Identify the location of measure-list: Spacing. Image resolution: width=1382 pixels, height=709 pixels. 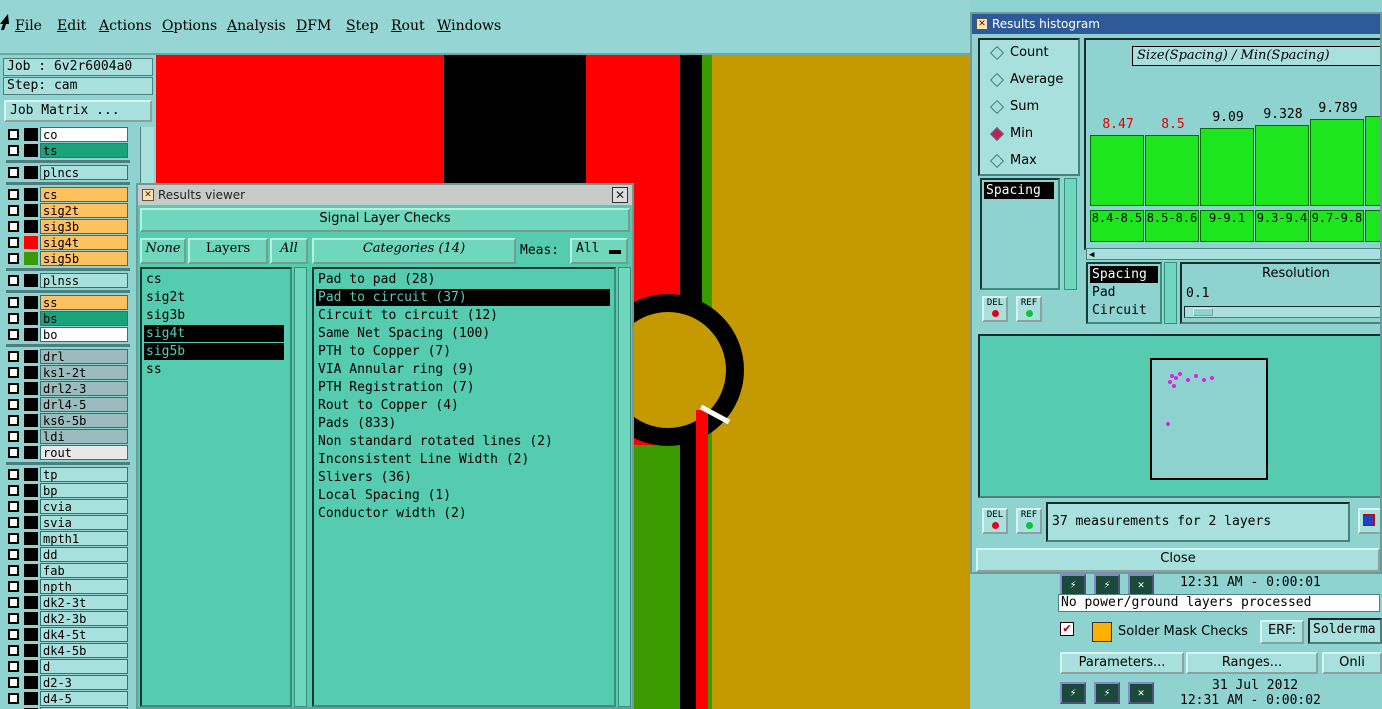
(1020, 234).